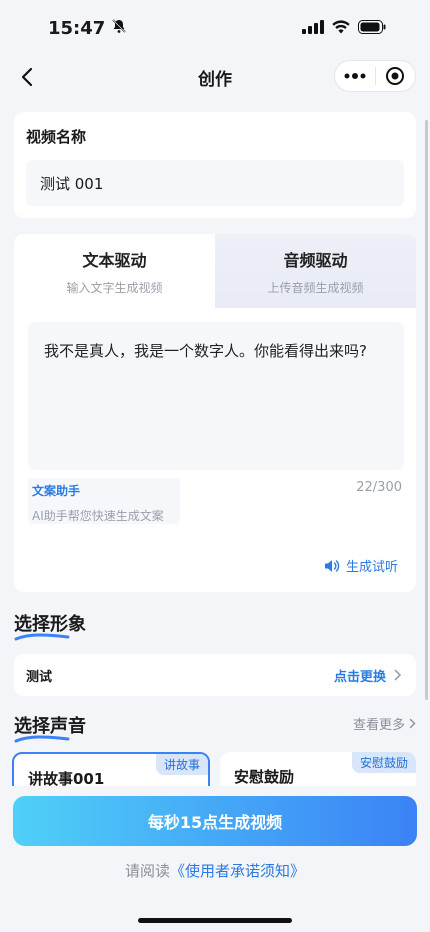 The height and width of the screenshot is (932, 430). Describe the element at coordinates (237, 871) in the screenshot. I see `agreement-link: 《使用者承诺须知》` at that location.